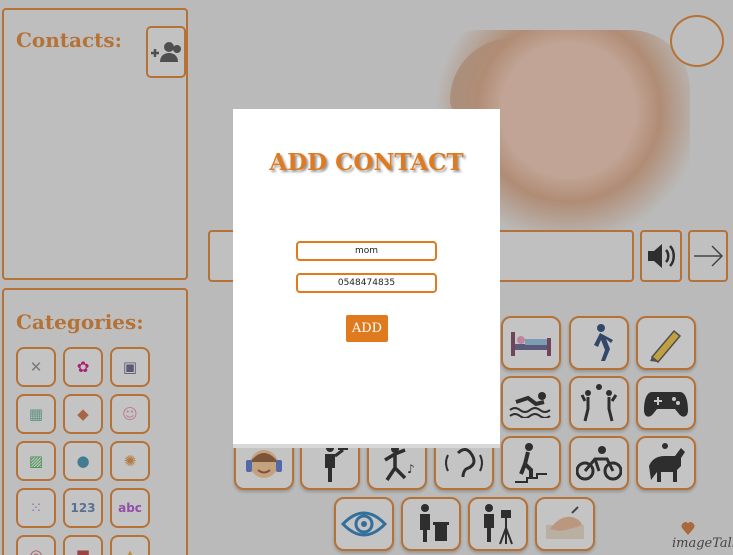  Describe the element at coordinates (366, 283) in the screenshot. I see `contact-phone-input` at that location.